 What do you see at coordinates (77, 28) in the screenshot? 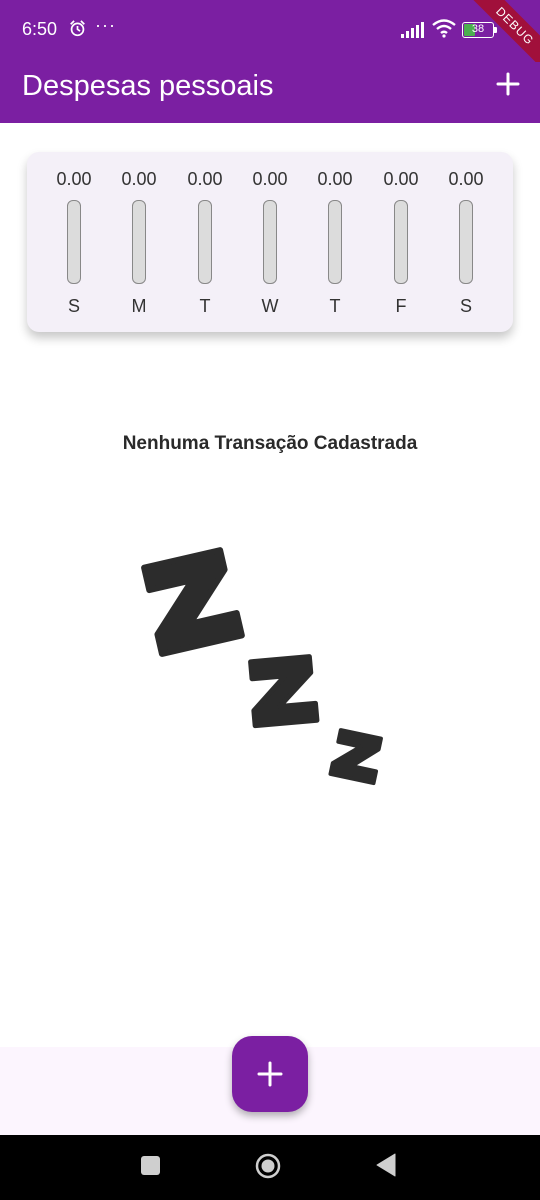
I see `alarm-icon` at bounding box center [77, 28].